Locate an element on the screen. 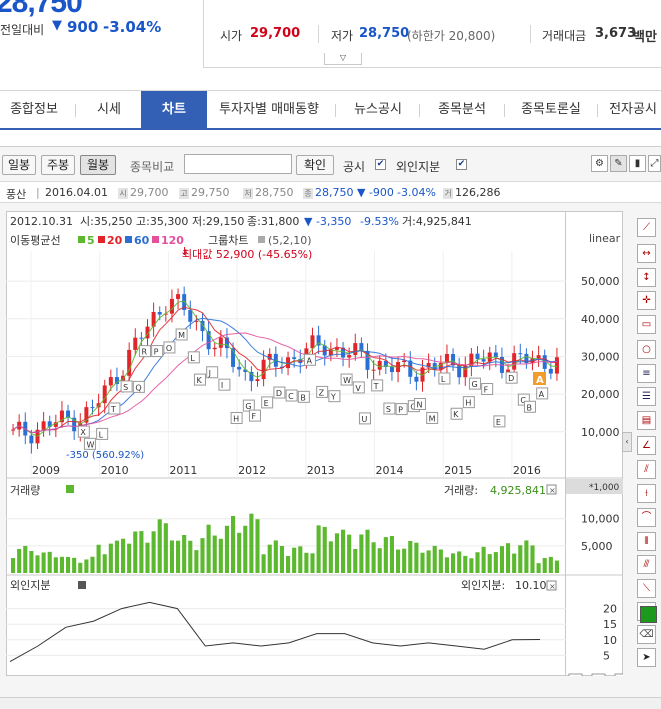 The width and height of the screenshot is (661, 709). vertical-line-tool-icon: ↕ is located at coordinates (646, 277).